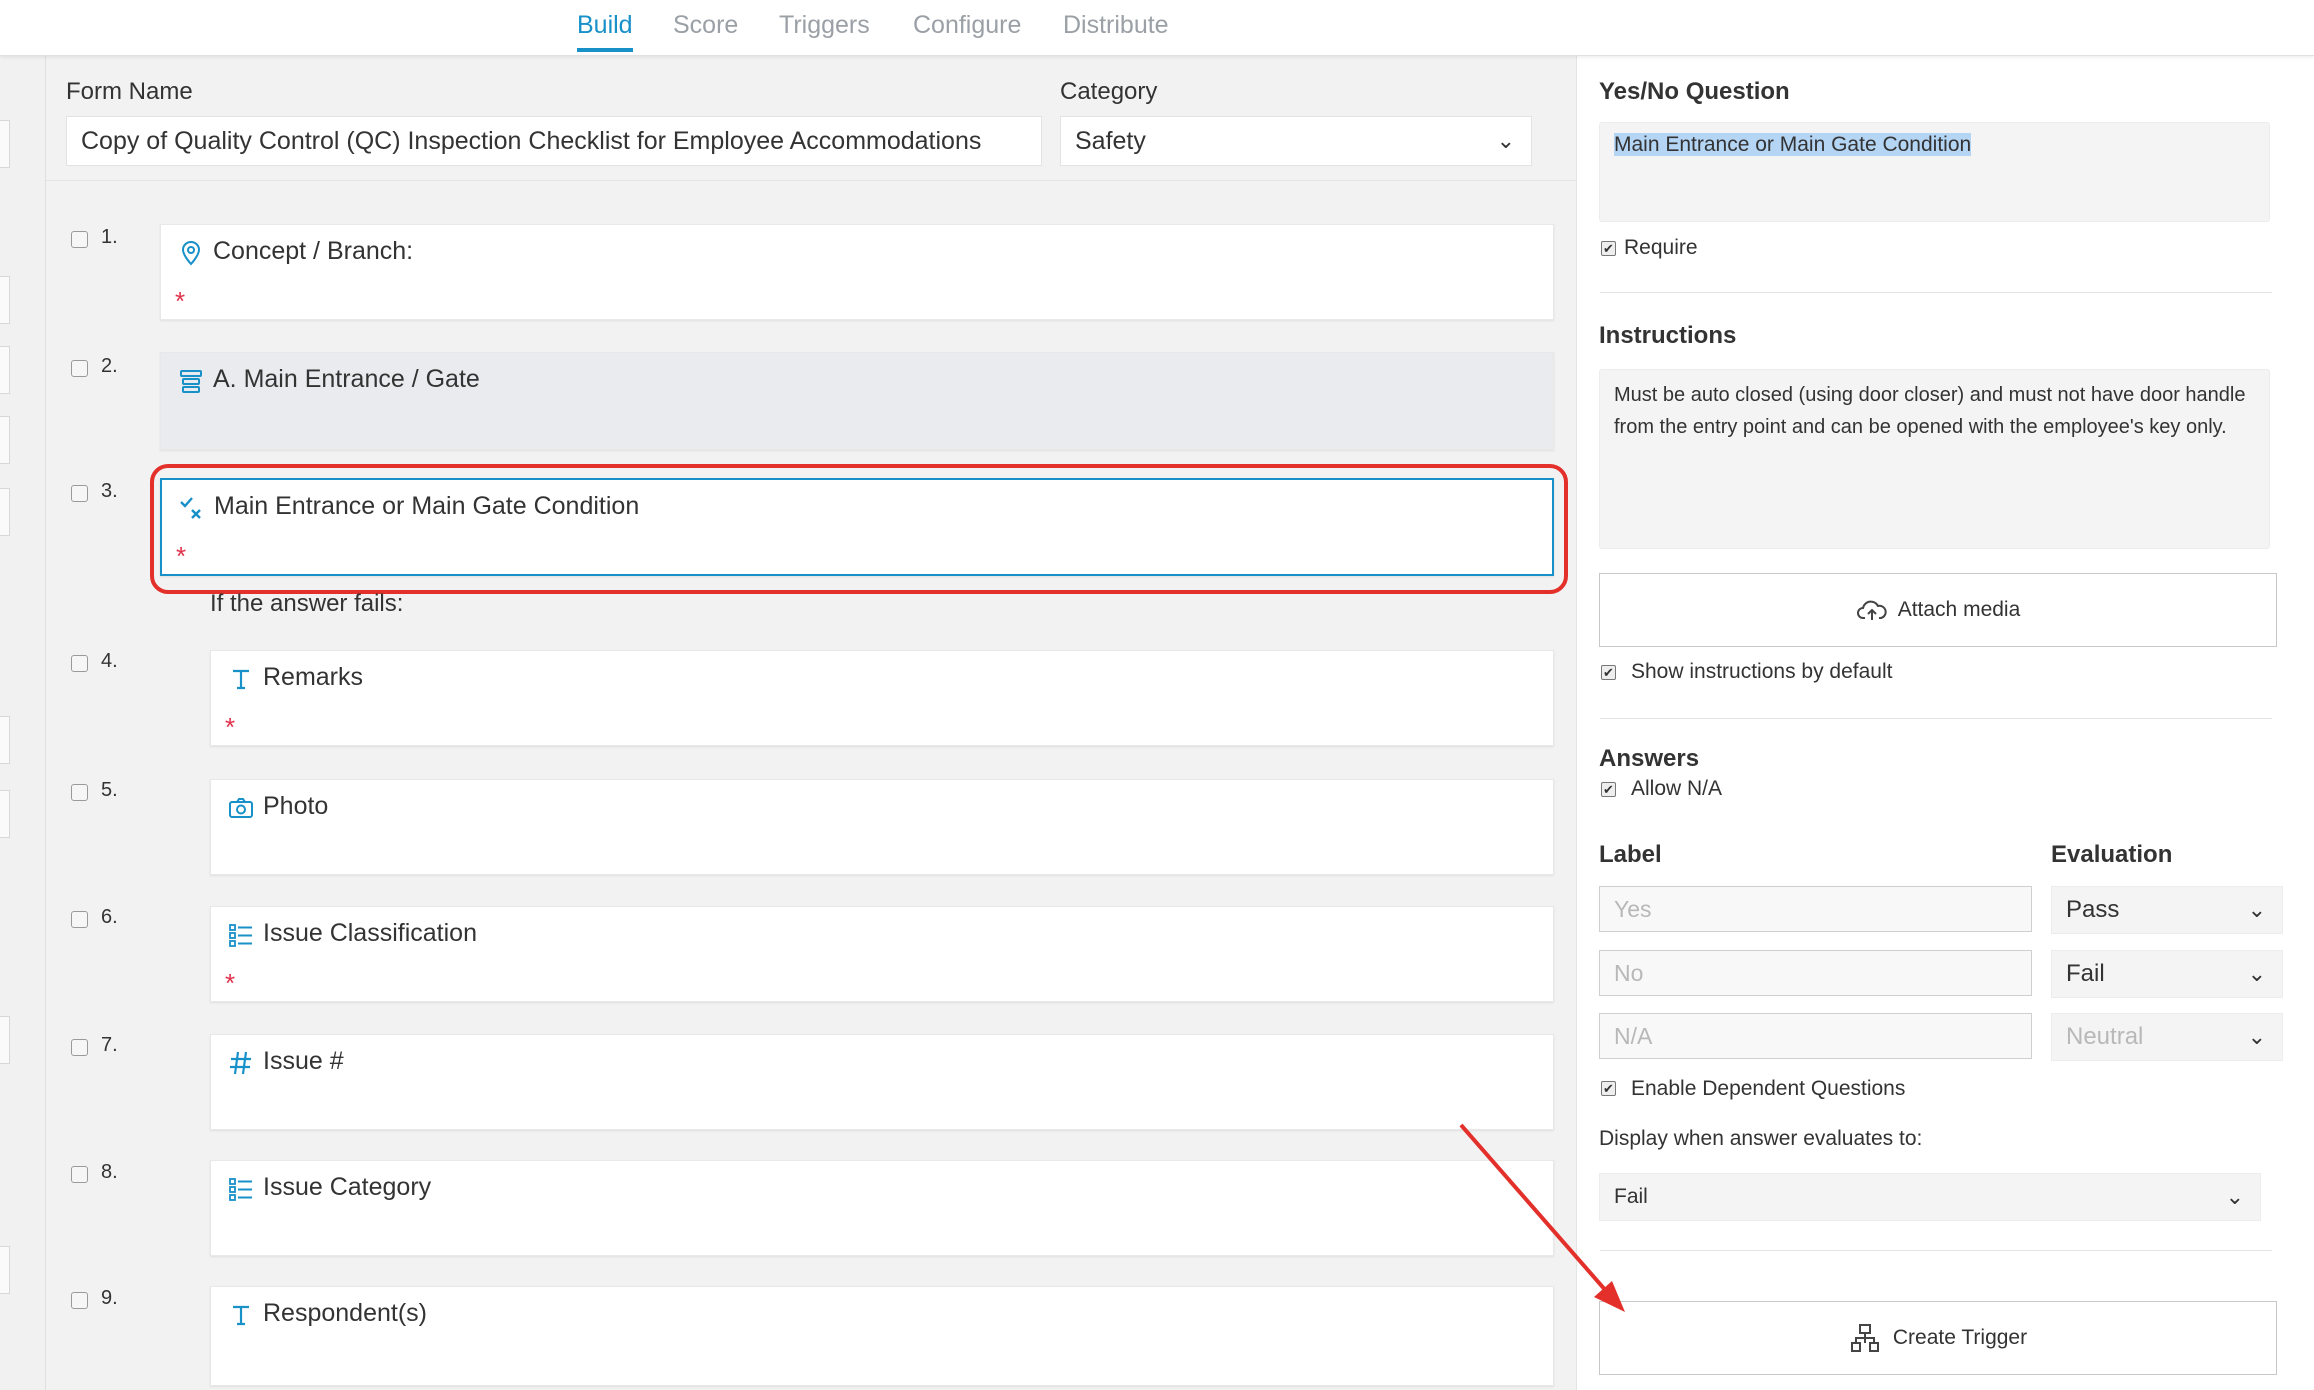  What do you see at coordinates (967, 30) in the screenshot?
I see `tab-configure: Configure` at bounding box center [967, 30].